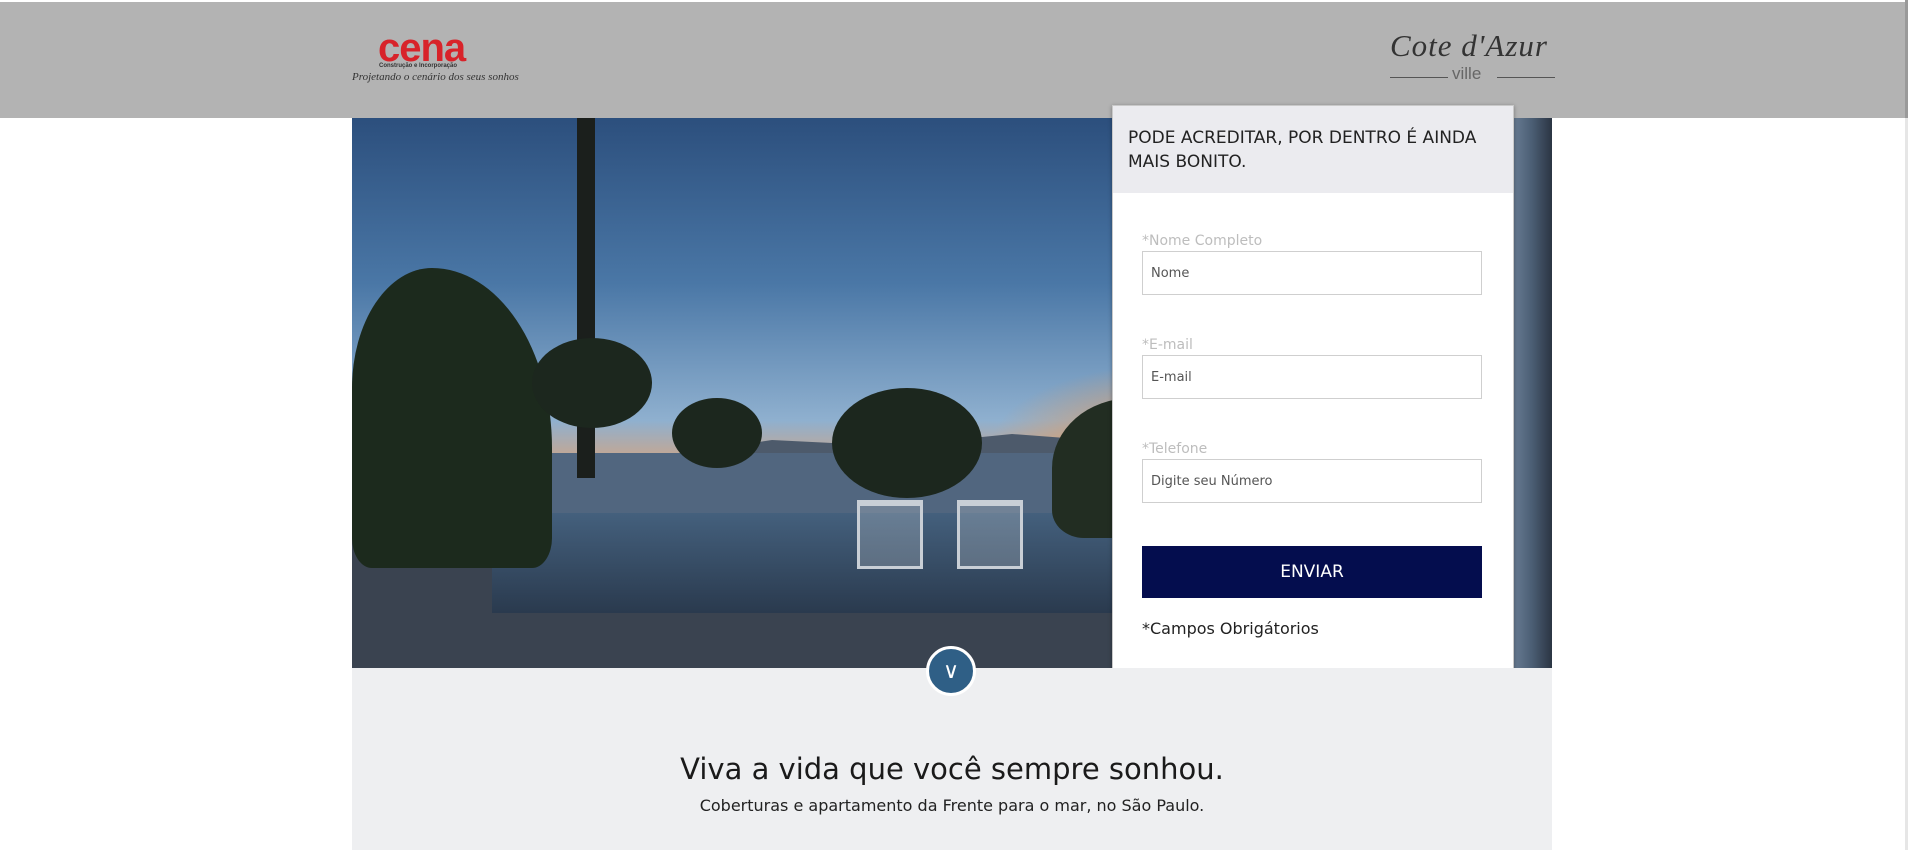  I want to click on cena-logo-tagline: Projetando o cenário dos seus sonhos, so click(435, 77).